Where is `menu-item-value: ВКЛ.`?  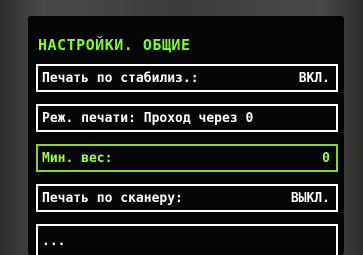
menu-item-value: ВКЛ. is located at coordinates (314, 78).